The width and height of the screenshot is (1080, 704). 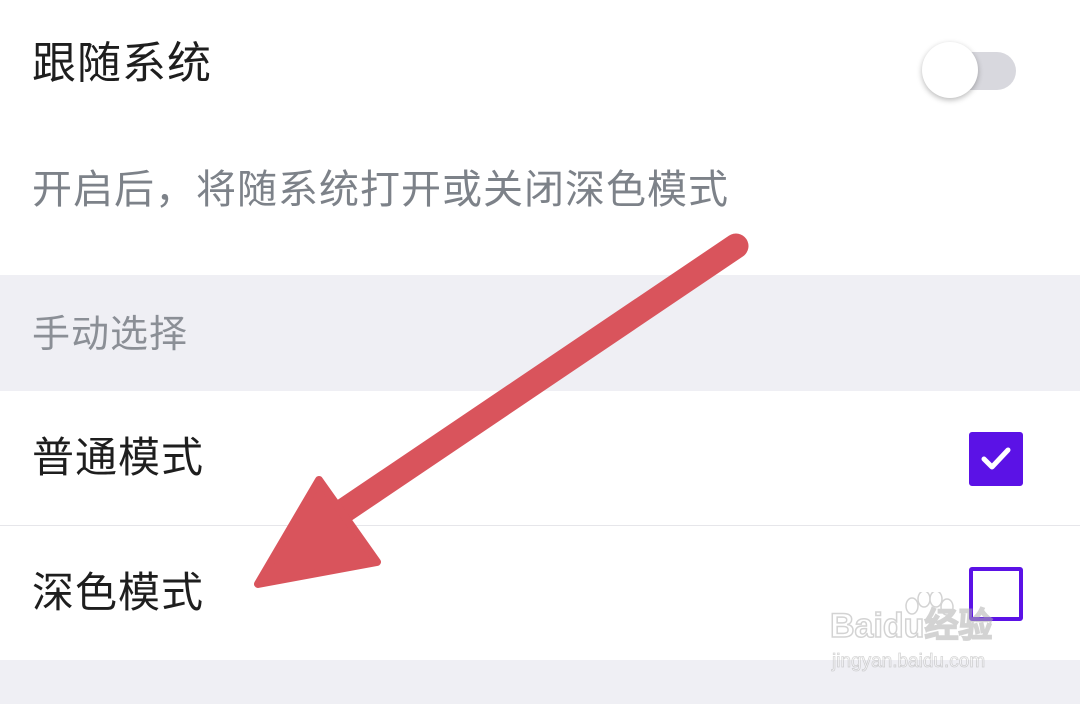 What do you see at coordinates (118, 457) in the screenshot?
I see `option-label: 普通模式` at bounding box center [118, 457].